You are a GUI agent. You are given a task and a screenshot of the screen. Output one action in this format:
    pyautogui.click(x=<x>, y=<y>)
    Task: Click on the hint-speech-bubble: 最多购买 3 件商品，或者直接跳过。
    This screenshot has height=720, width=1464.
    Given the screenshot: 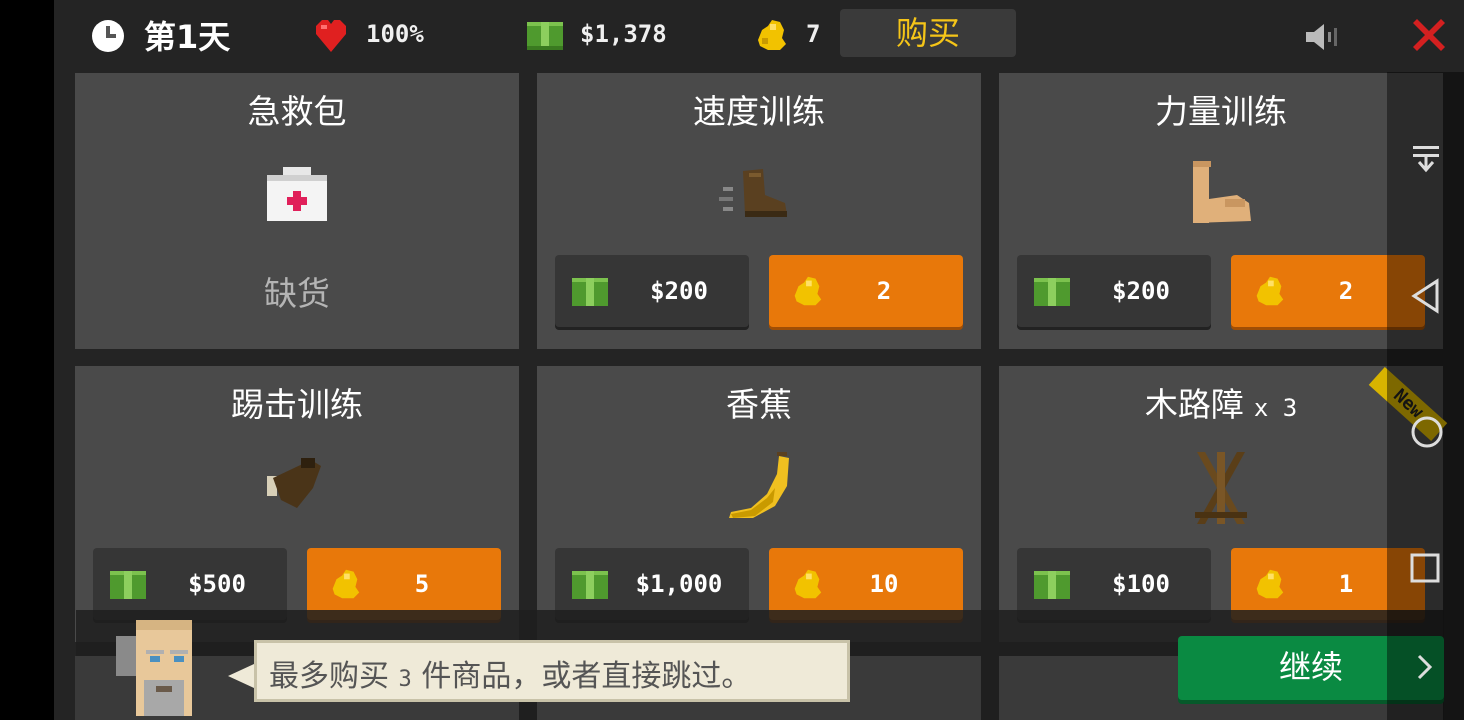 What is the action you would take?
    pyautogui.click(x=552, y=671)
    